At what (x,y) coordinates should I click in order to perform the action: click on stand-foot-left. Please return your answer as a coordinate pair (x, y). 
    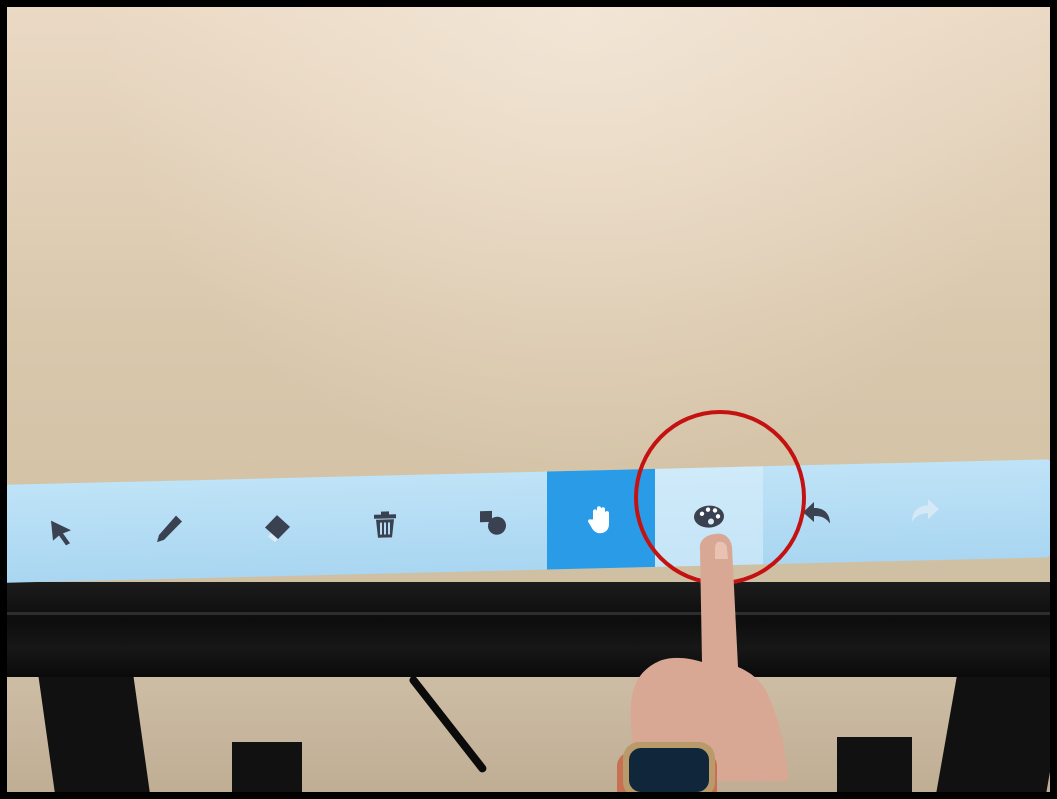
    Looking at the image, I should click on (267, 767).